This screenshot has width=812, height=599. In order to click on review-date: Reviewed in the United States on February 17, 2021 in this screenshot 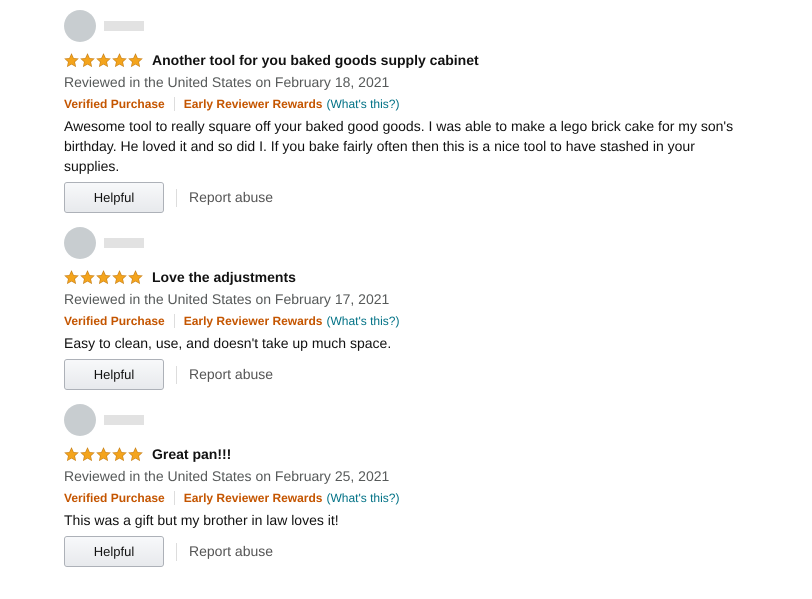, I will do `click(227, 299)`.